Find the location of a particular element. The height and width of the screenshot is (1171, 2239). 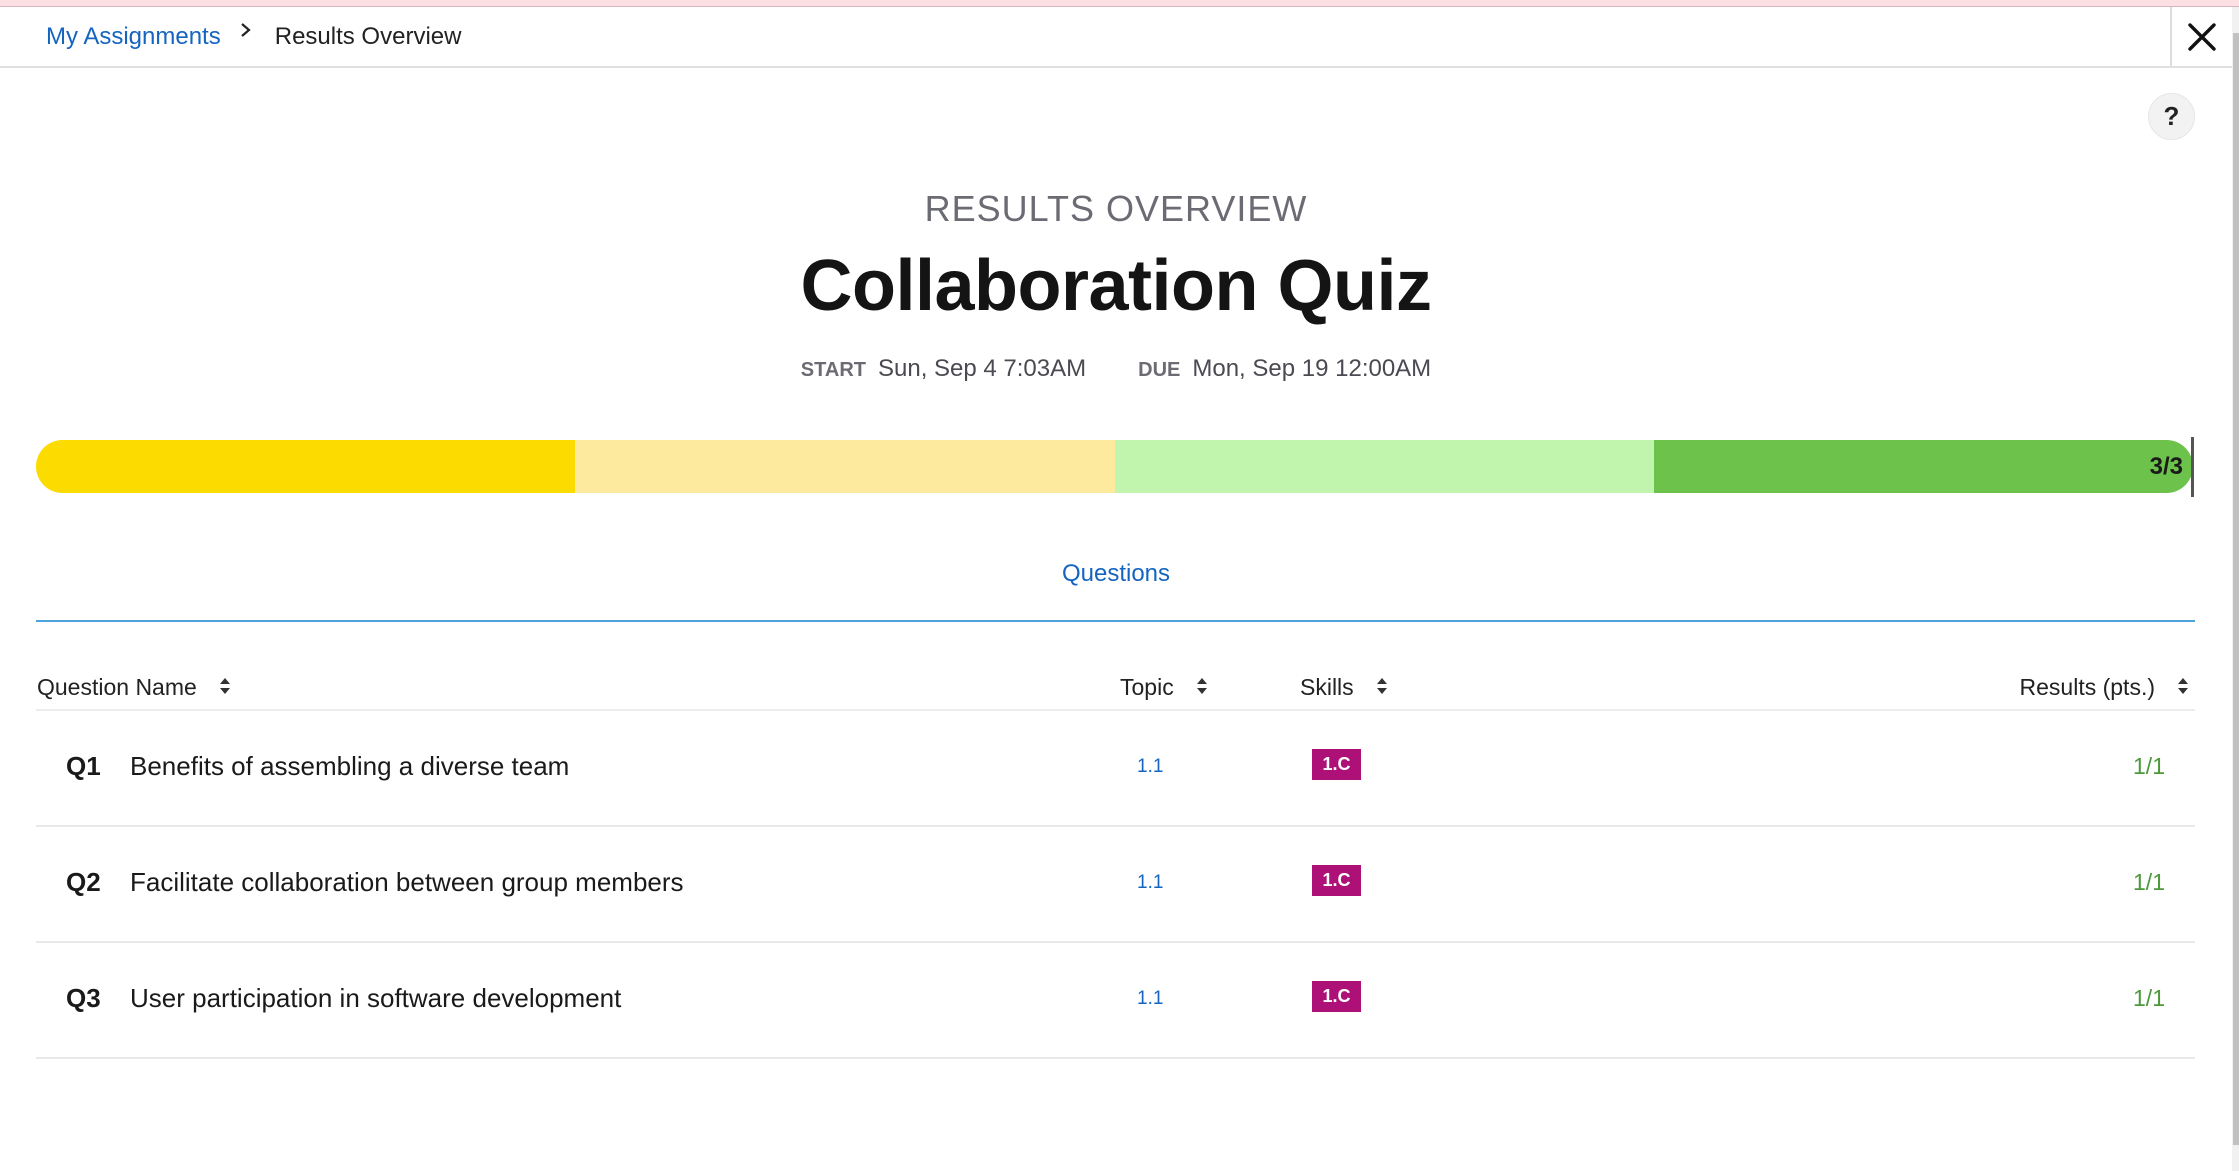

column-label: Skills is located at coordinates (1327, 687).